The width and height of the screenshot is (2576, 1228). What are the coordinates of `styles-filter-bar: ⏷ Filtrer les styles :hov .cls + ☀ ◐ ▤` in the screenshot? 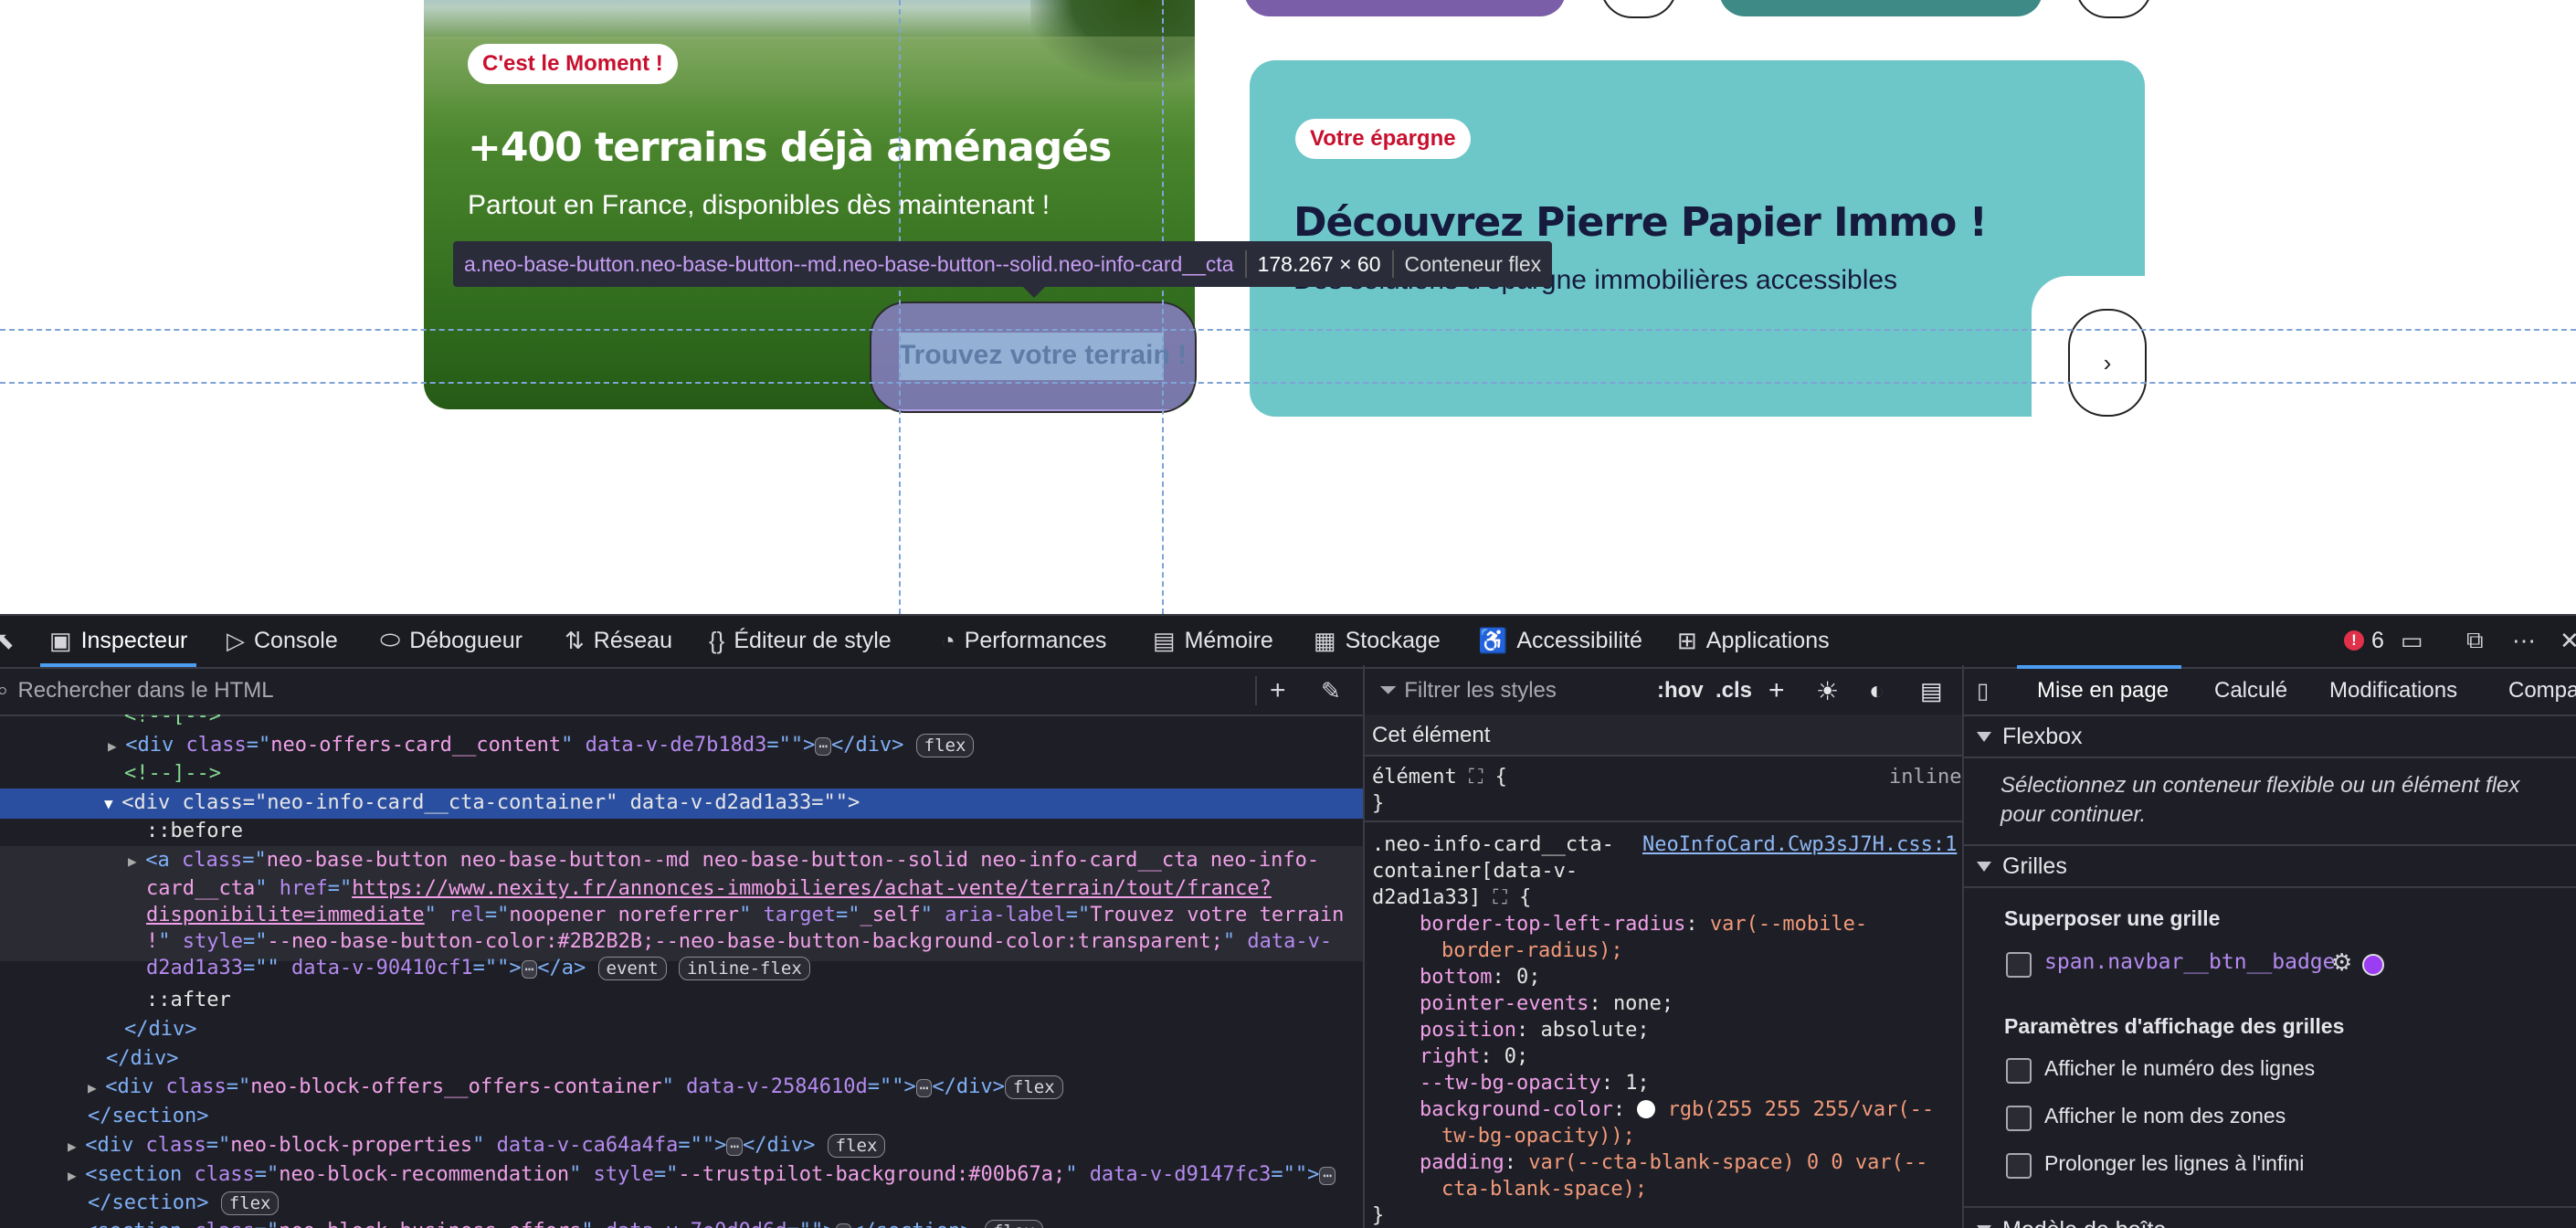 It's located at (1663, 691).